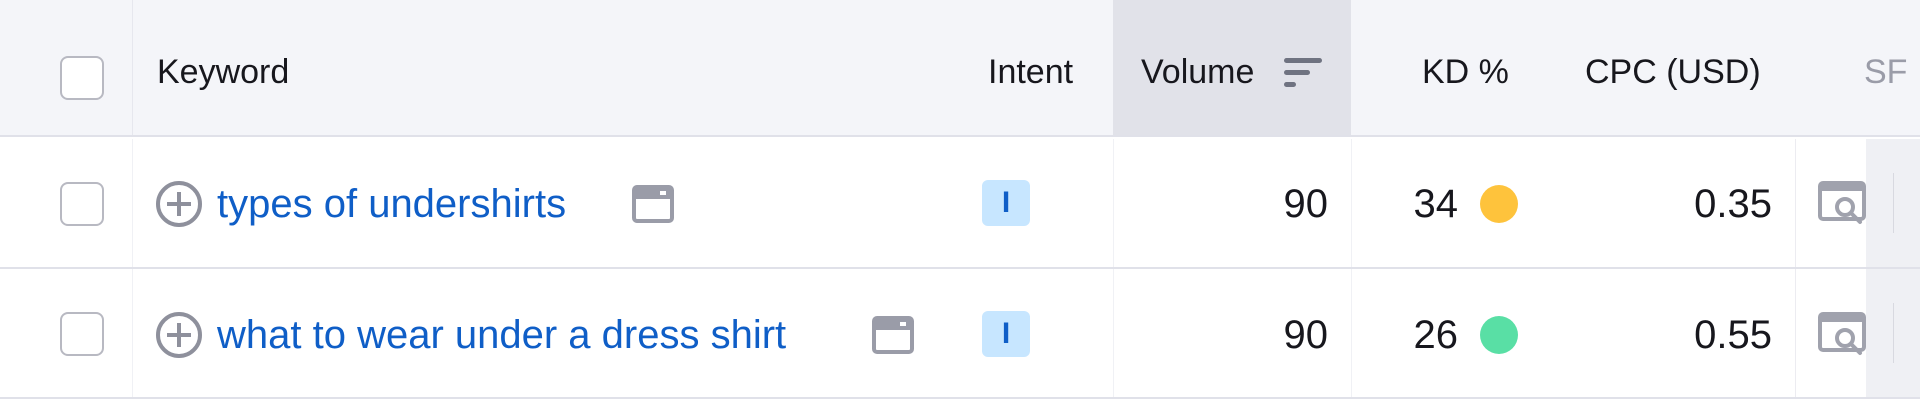  Describe the element at coordinates (1030, 72) in the screenshot. I see `column-header-intent: Intent` at that location.